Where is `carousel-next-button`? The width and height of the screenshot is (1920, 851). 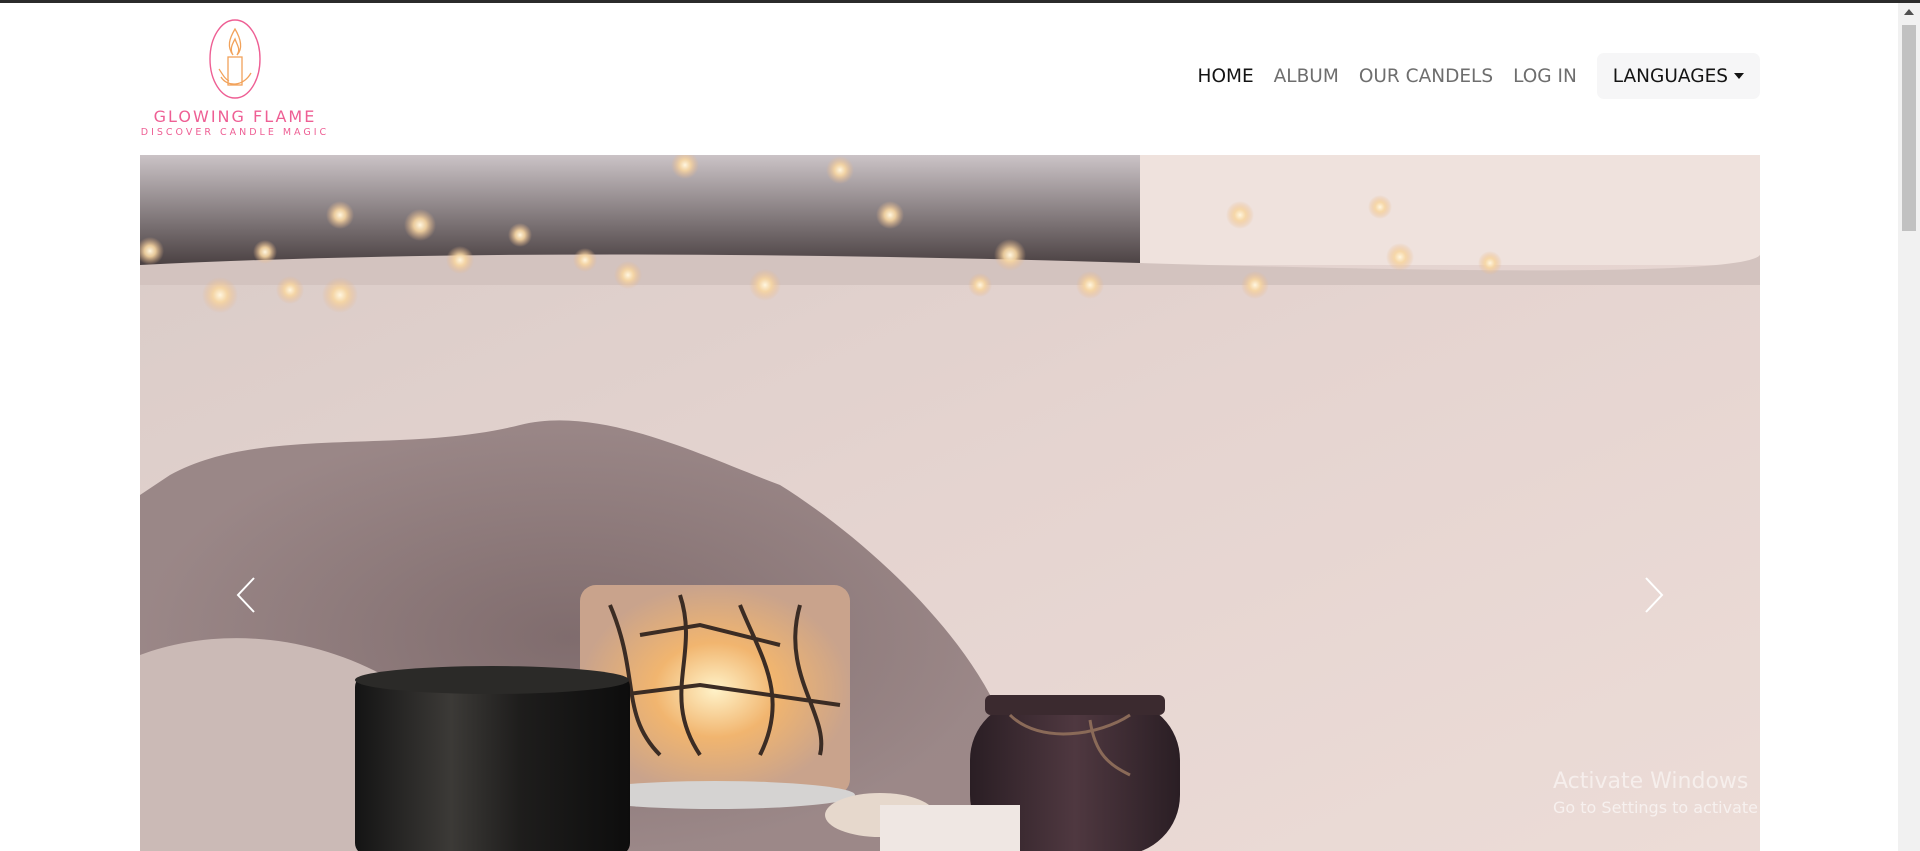 carousel-next-button is located at coordinates (1654, 595).